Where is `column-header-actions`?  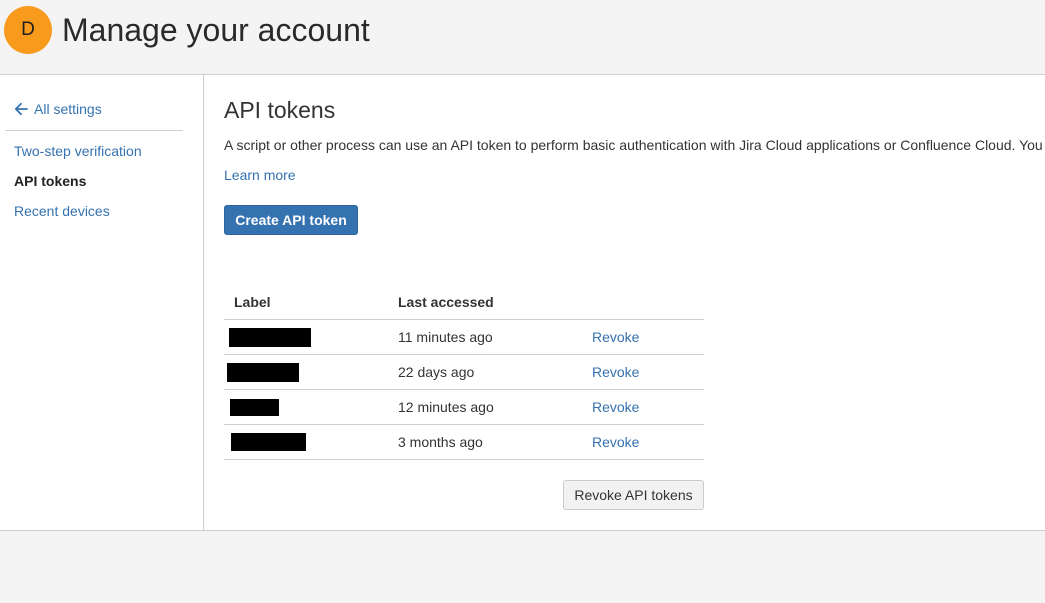
column-header-actions is located at coordinates (648, 302).